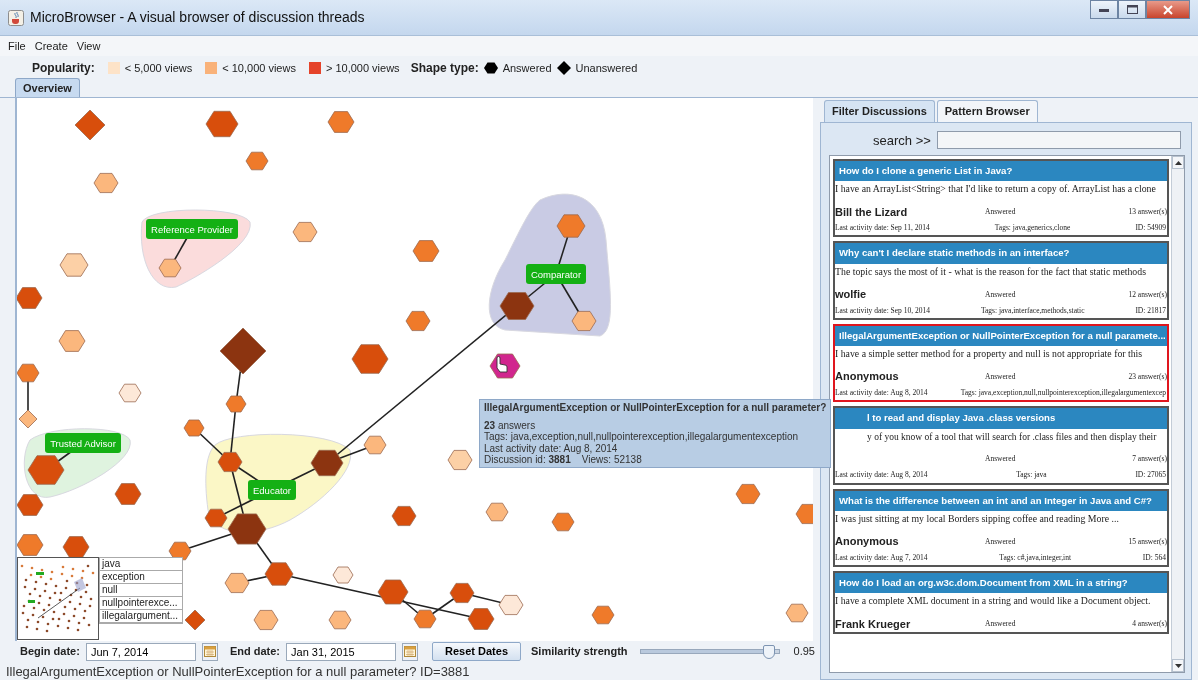 This screenshot has width=1198, height=680. I want to click on search-label: search >>, so click(902, 140).